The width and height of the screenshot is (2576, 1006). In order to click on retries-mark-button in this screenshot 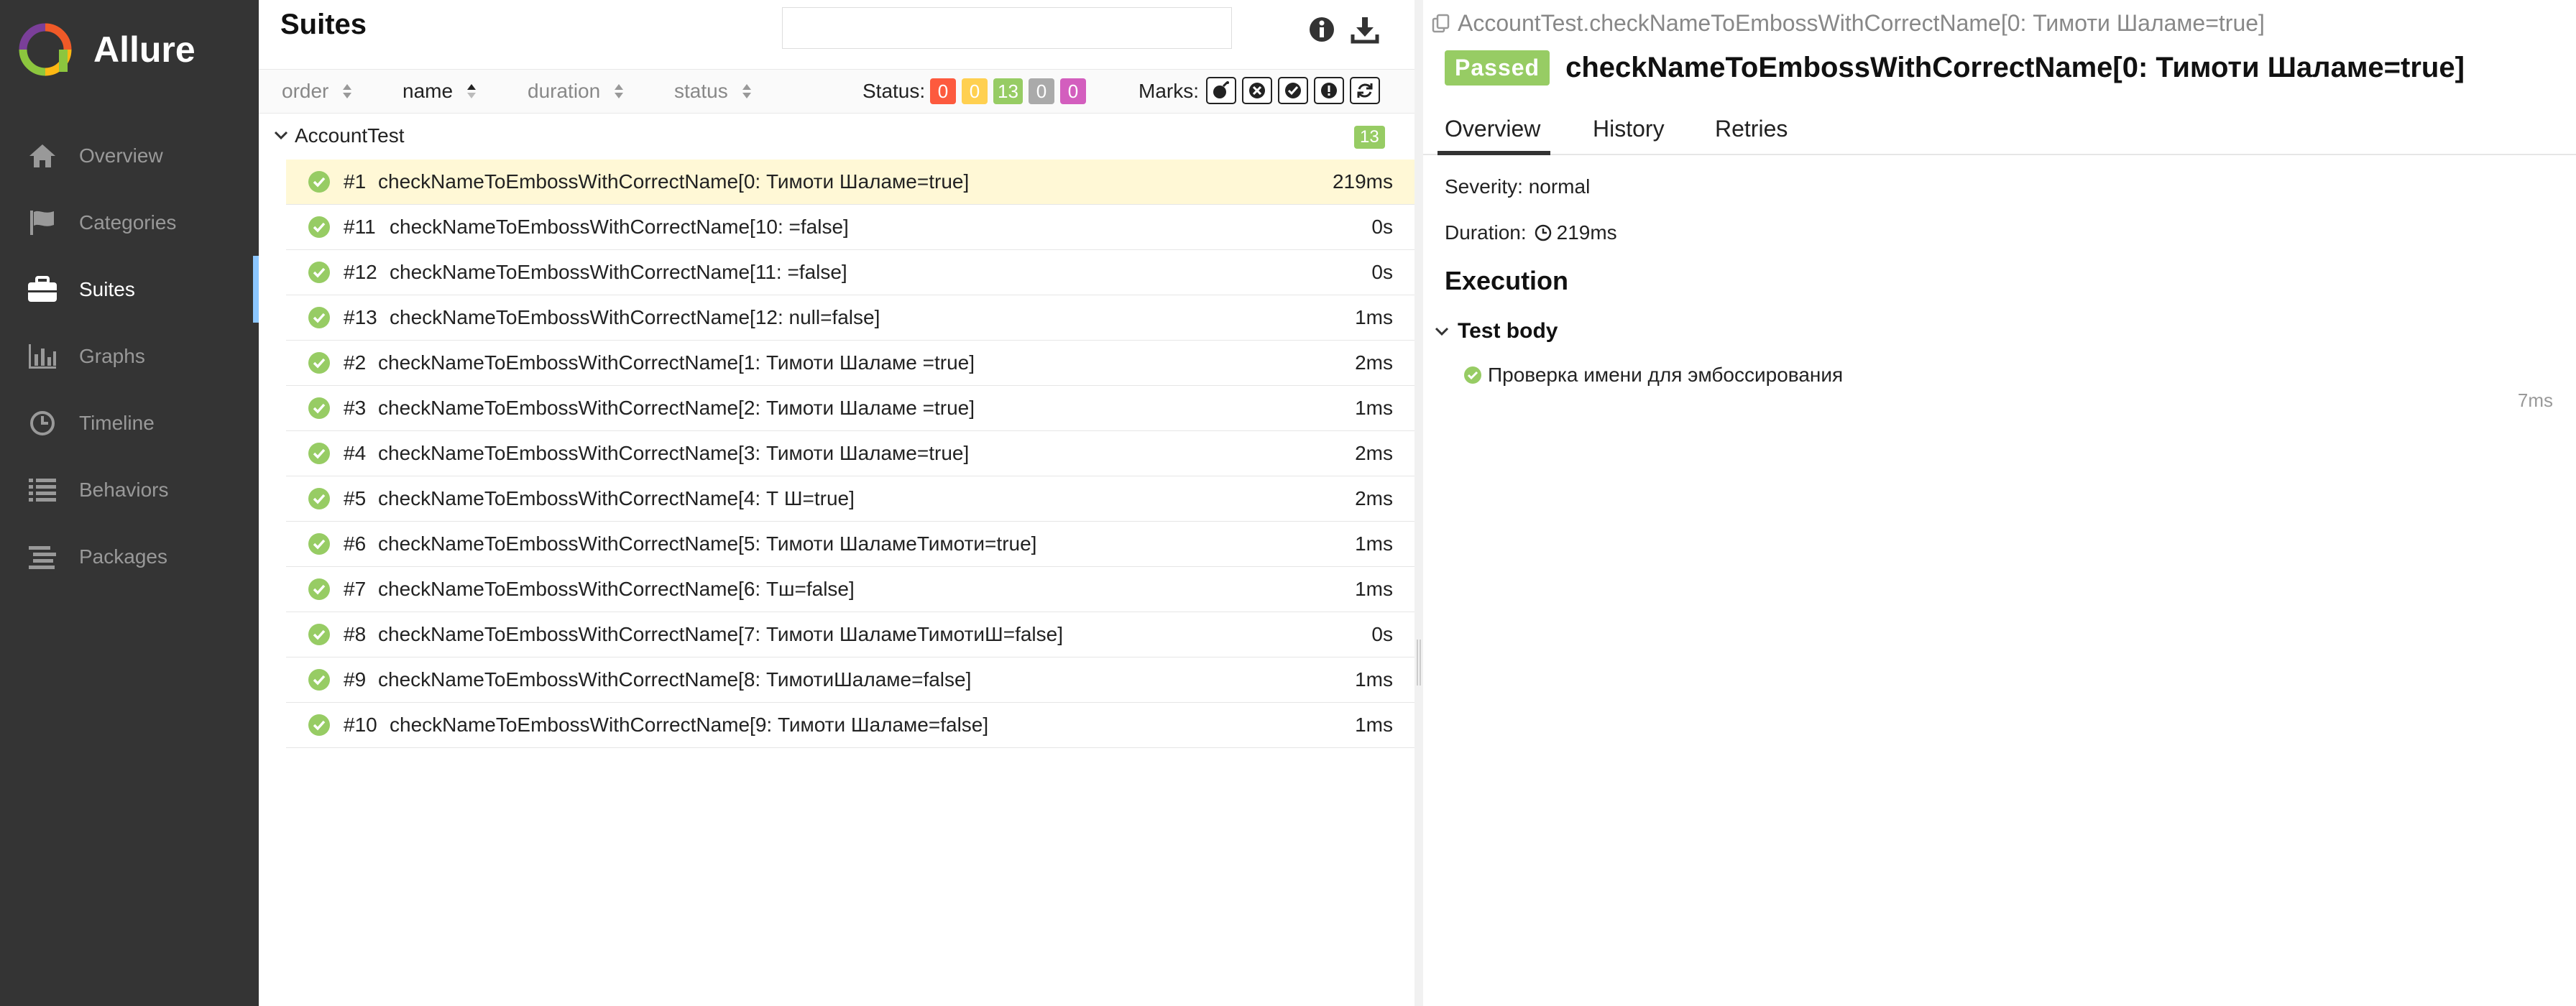, I will do `click(1365, 90)`.